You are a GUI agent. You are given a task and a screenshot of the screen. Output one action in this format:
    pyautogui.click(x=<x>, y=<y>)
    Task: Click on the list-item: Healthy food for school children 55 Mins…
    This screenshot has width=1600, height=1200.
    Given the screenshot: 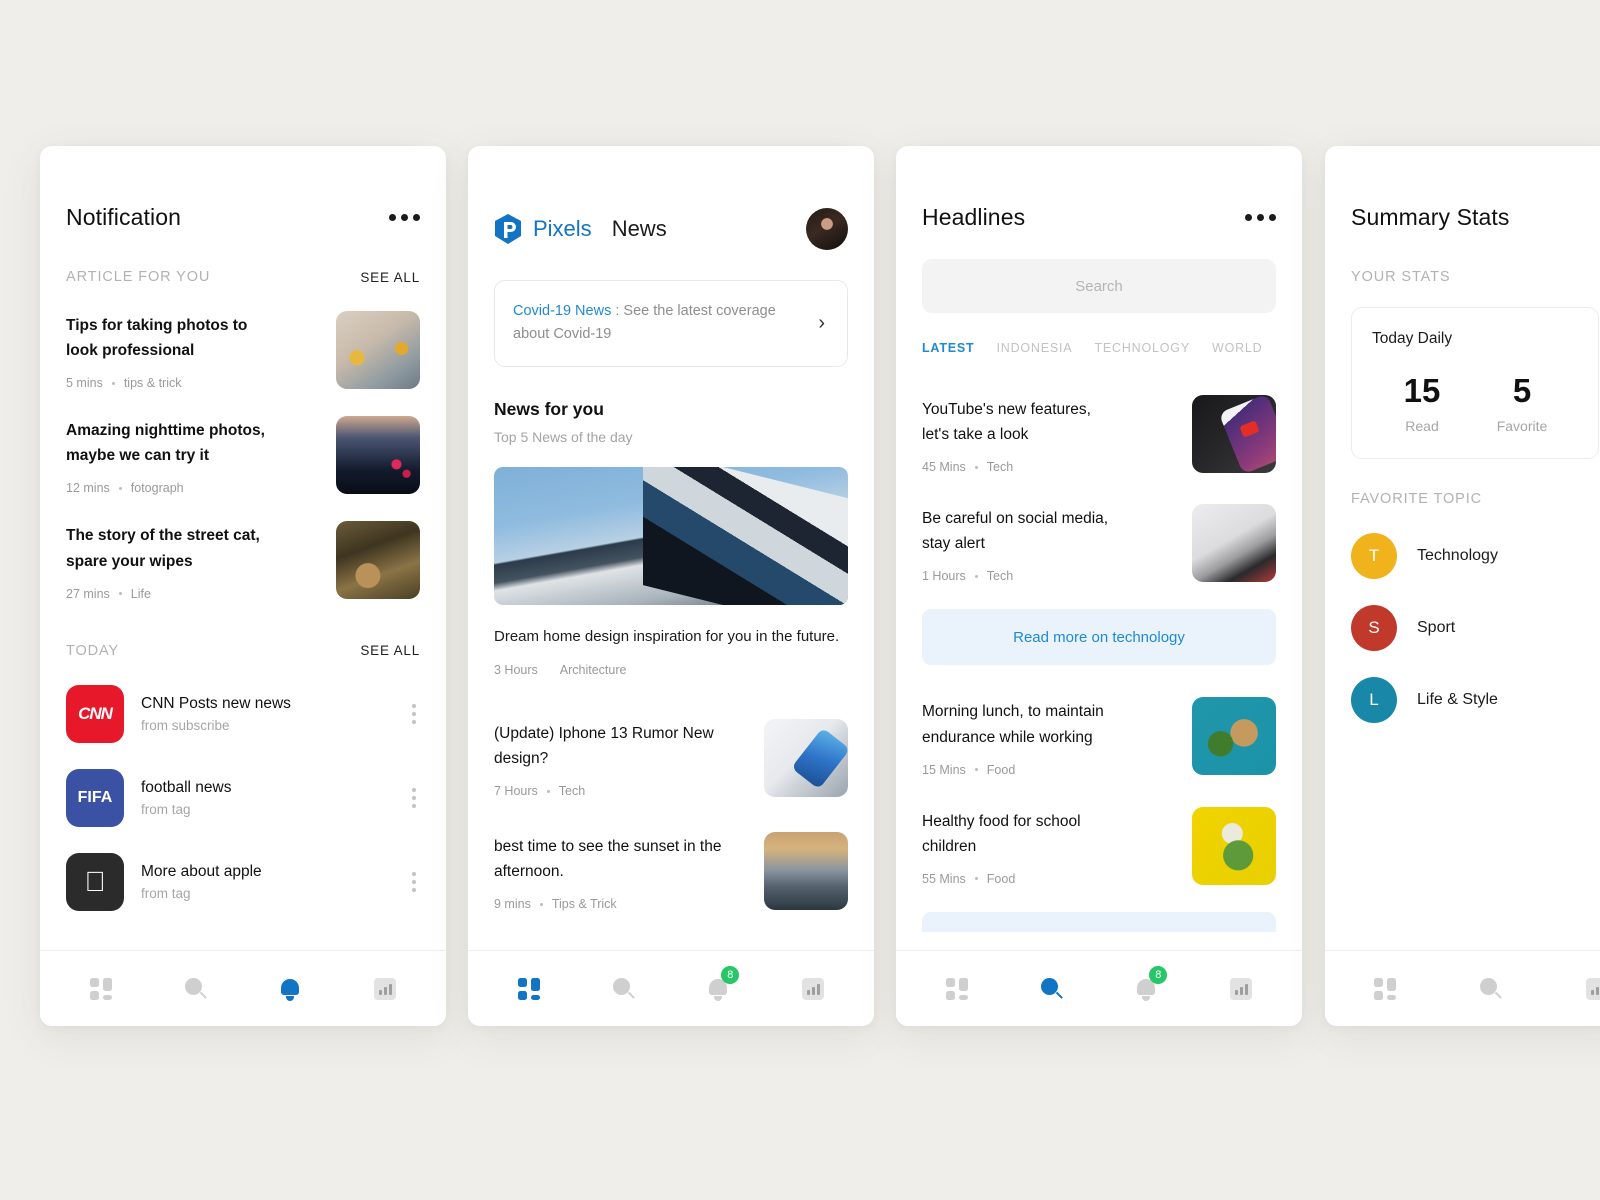 What is the action you would take?
    pyautogui.click(x=1099, y=846)
    